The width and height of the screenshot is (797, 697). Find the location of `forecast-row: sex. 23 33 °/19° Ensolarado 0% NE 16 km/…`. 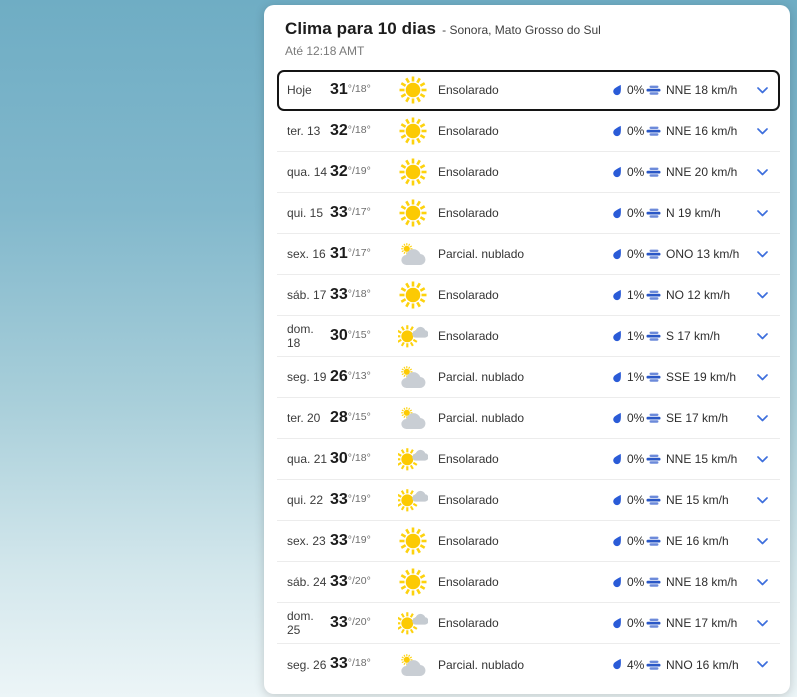

forecast-row: sex. 23 33 °/19° Ensolarado 0% NE 16 km/… is located at coordinates (528, 541).